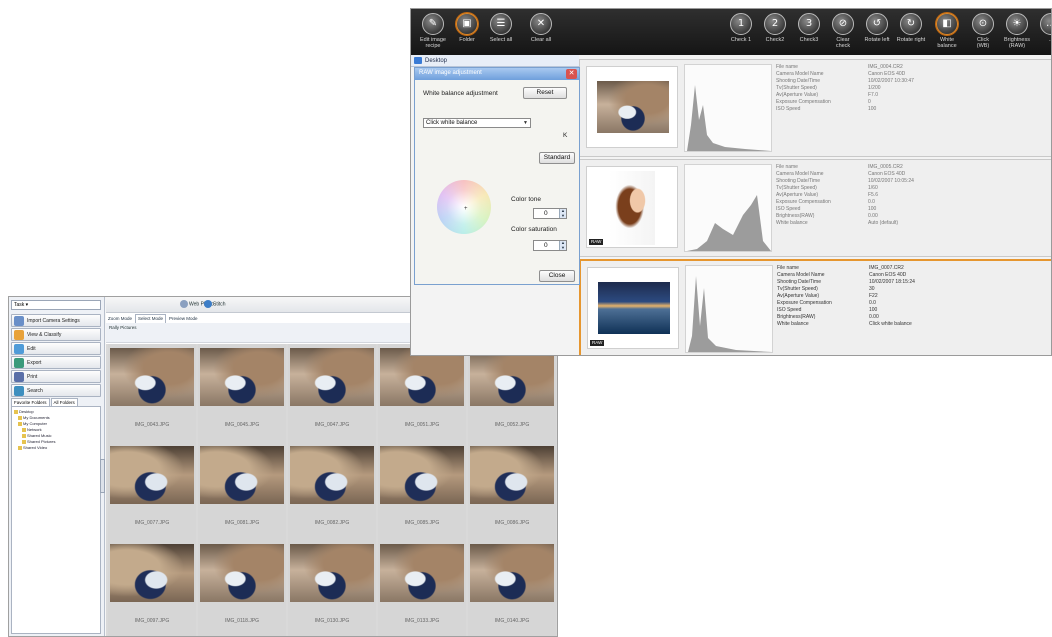 The width and height of the screenshot is (1052, 637). I want to click on thumbnail-cell: IMG_0085.JPG, so click(422, 491).